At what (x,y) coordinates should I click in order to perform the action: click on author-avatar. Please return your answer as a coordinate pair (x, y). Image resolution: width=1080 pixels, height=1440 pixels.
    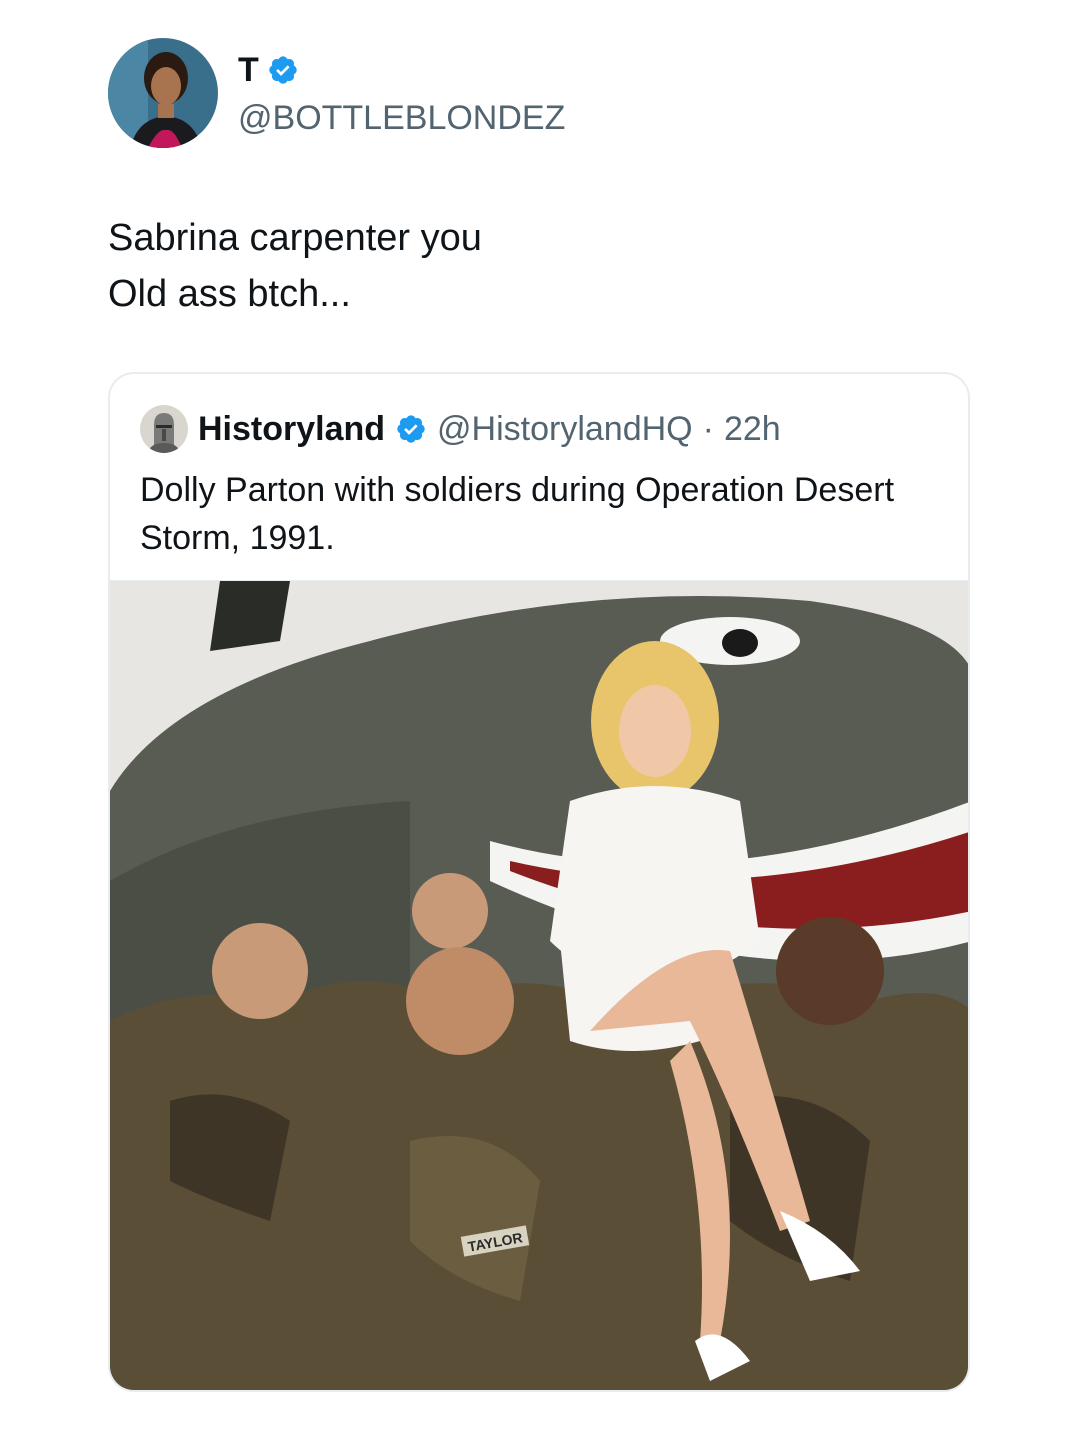
    Looking at the image, I should click on (163, 93).